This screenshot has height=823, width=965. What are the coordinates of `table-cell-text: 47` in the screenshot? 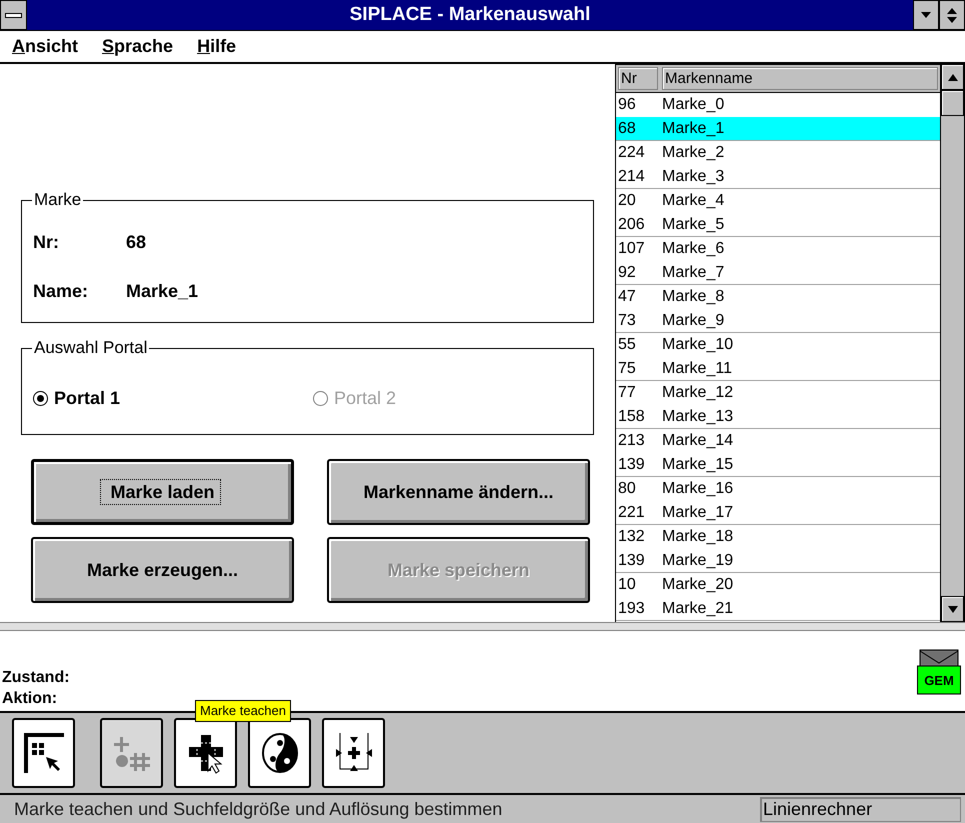 It's located at (627, 297).